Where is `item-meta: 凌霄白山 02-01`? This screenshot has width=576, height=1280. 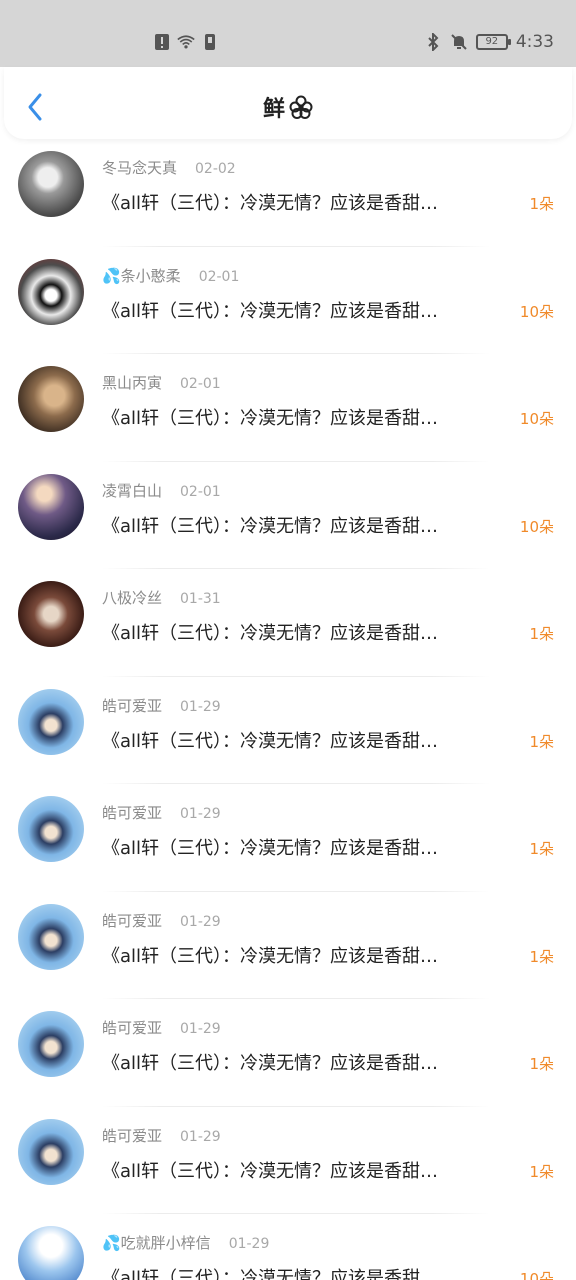
item-meta: 凌霄白山 02-01 is located at coordinates (161, 490).